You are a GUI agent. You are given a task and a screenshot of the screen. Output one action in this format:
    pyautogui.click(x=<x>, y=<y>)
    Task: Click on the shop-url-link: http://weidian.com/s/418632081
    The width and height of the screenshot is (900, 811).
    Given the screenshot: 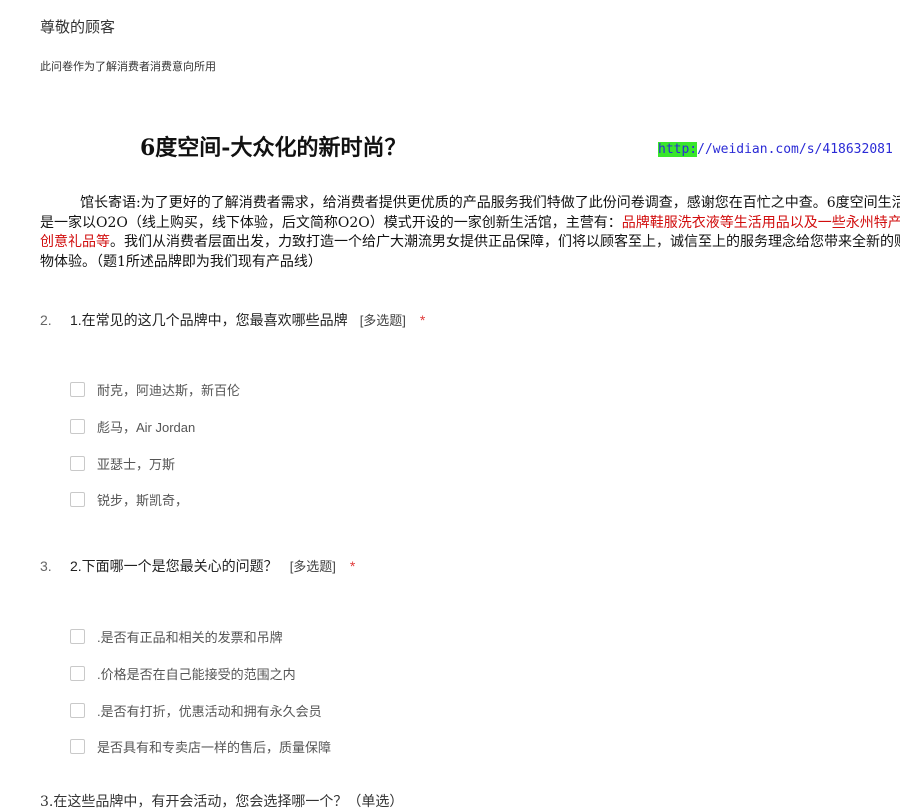 What is the action you would take?
    pyautogui.click(x=775, y=149)
    